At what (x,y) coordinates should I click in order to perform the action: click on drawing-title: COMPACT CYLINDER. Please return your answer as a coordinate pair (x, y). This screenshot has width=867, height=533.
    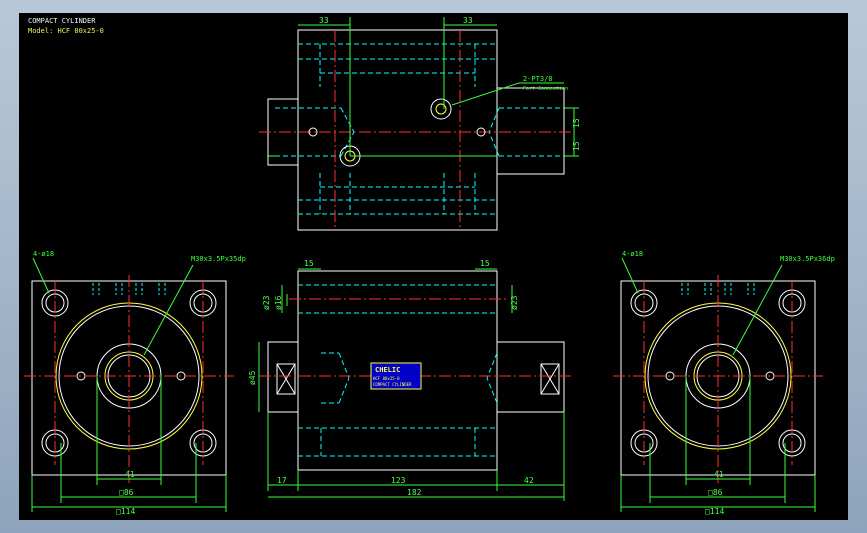
    Looking at the image, I should click on (62, 21).